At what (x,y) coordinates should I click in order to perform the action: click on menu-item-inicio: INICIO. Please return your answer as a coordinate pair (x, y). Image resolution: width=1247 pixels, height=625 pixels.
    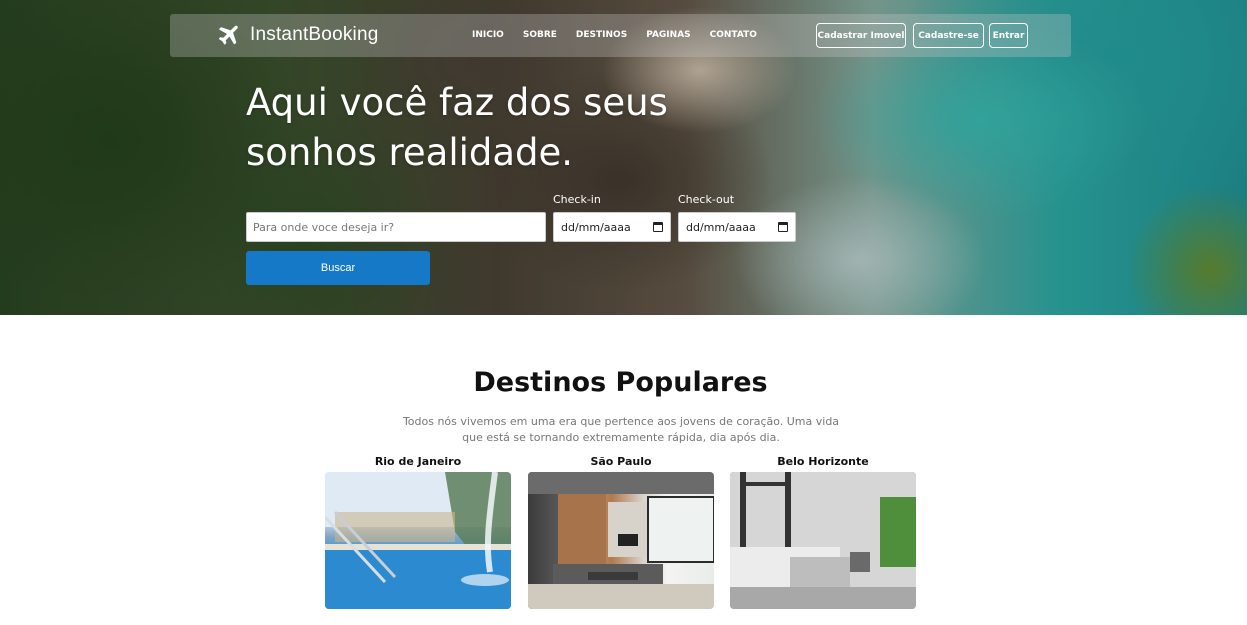
    Looking at the image, I should click on (488, 35).